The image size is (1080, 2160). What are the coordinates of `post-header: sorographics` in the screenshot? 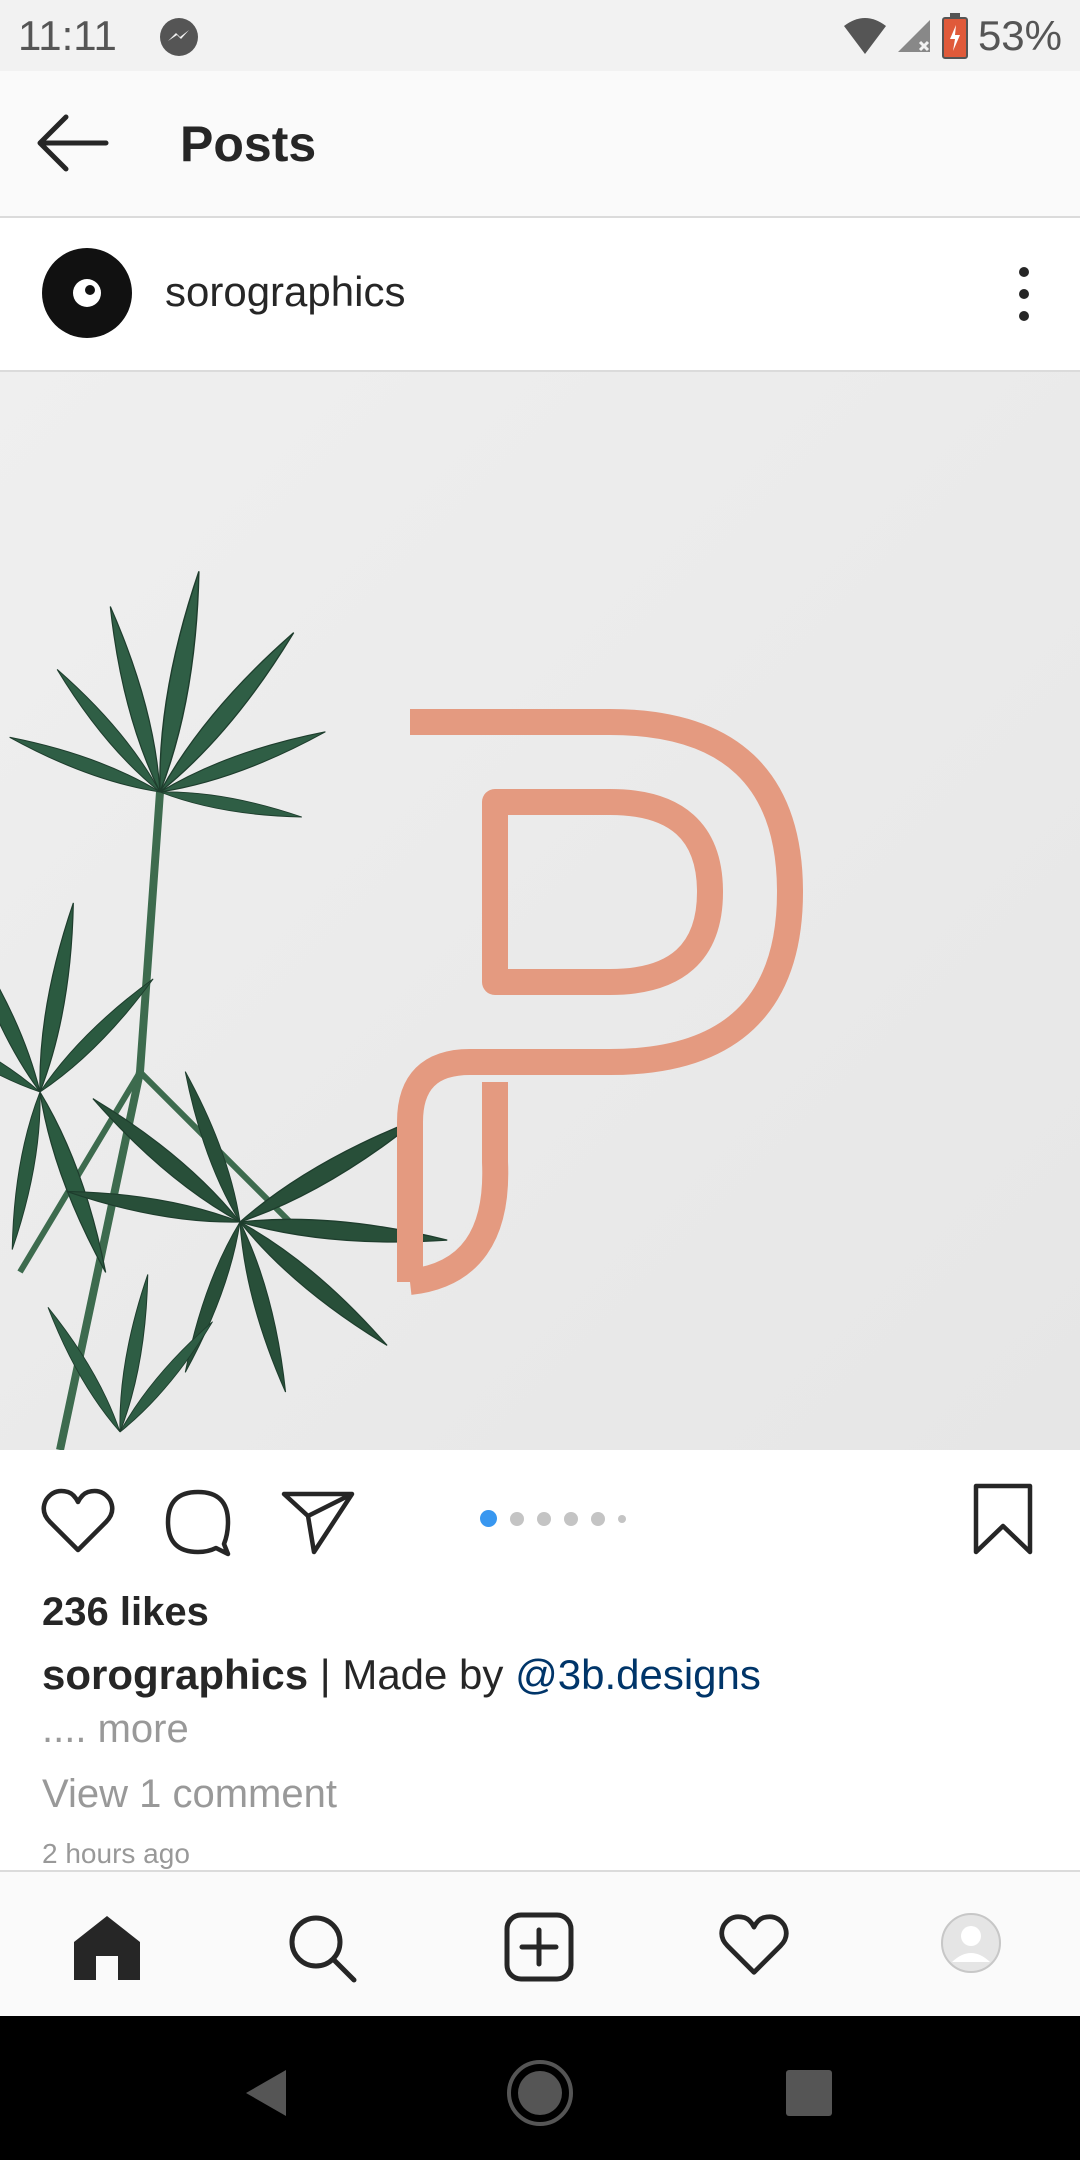 It's located at (540, 295).